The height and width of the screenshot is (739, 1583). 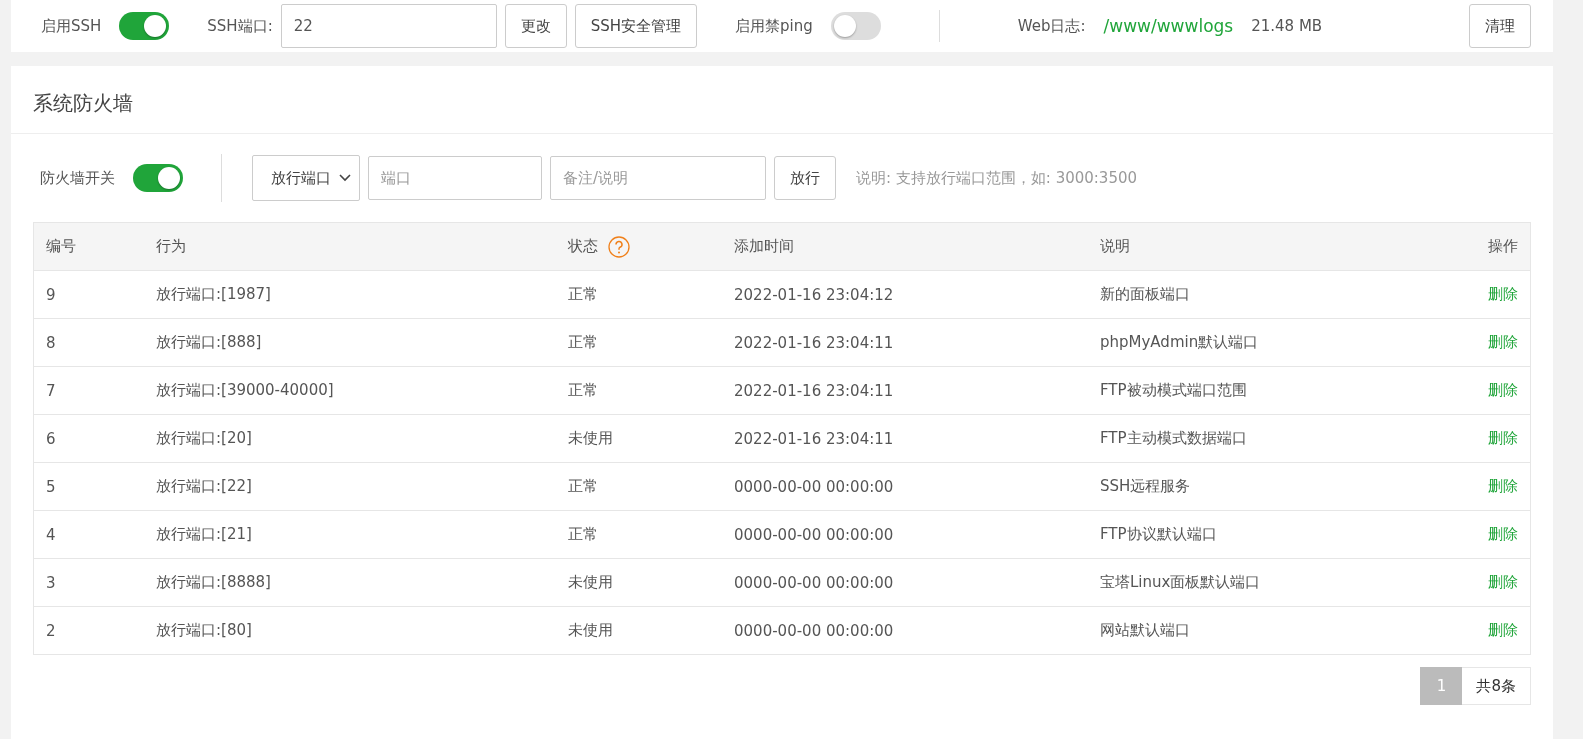 What do you see at coordinates (306, 178) in the screenshot?
I see `rule-type-dropdown: 放行端口` at bounding box center [306, 178].